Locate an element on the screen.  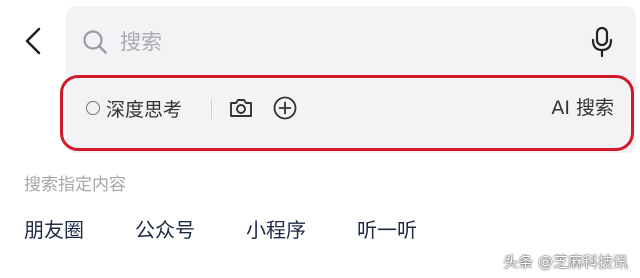
filter-item-listen: 听一听 is located at coordinates (387, 230).